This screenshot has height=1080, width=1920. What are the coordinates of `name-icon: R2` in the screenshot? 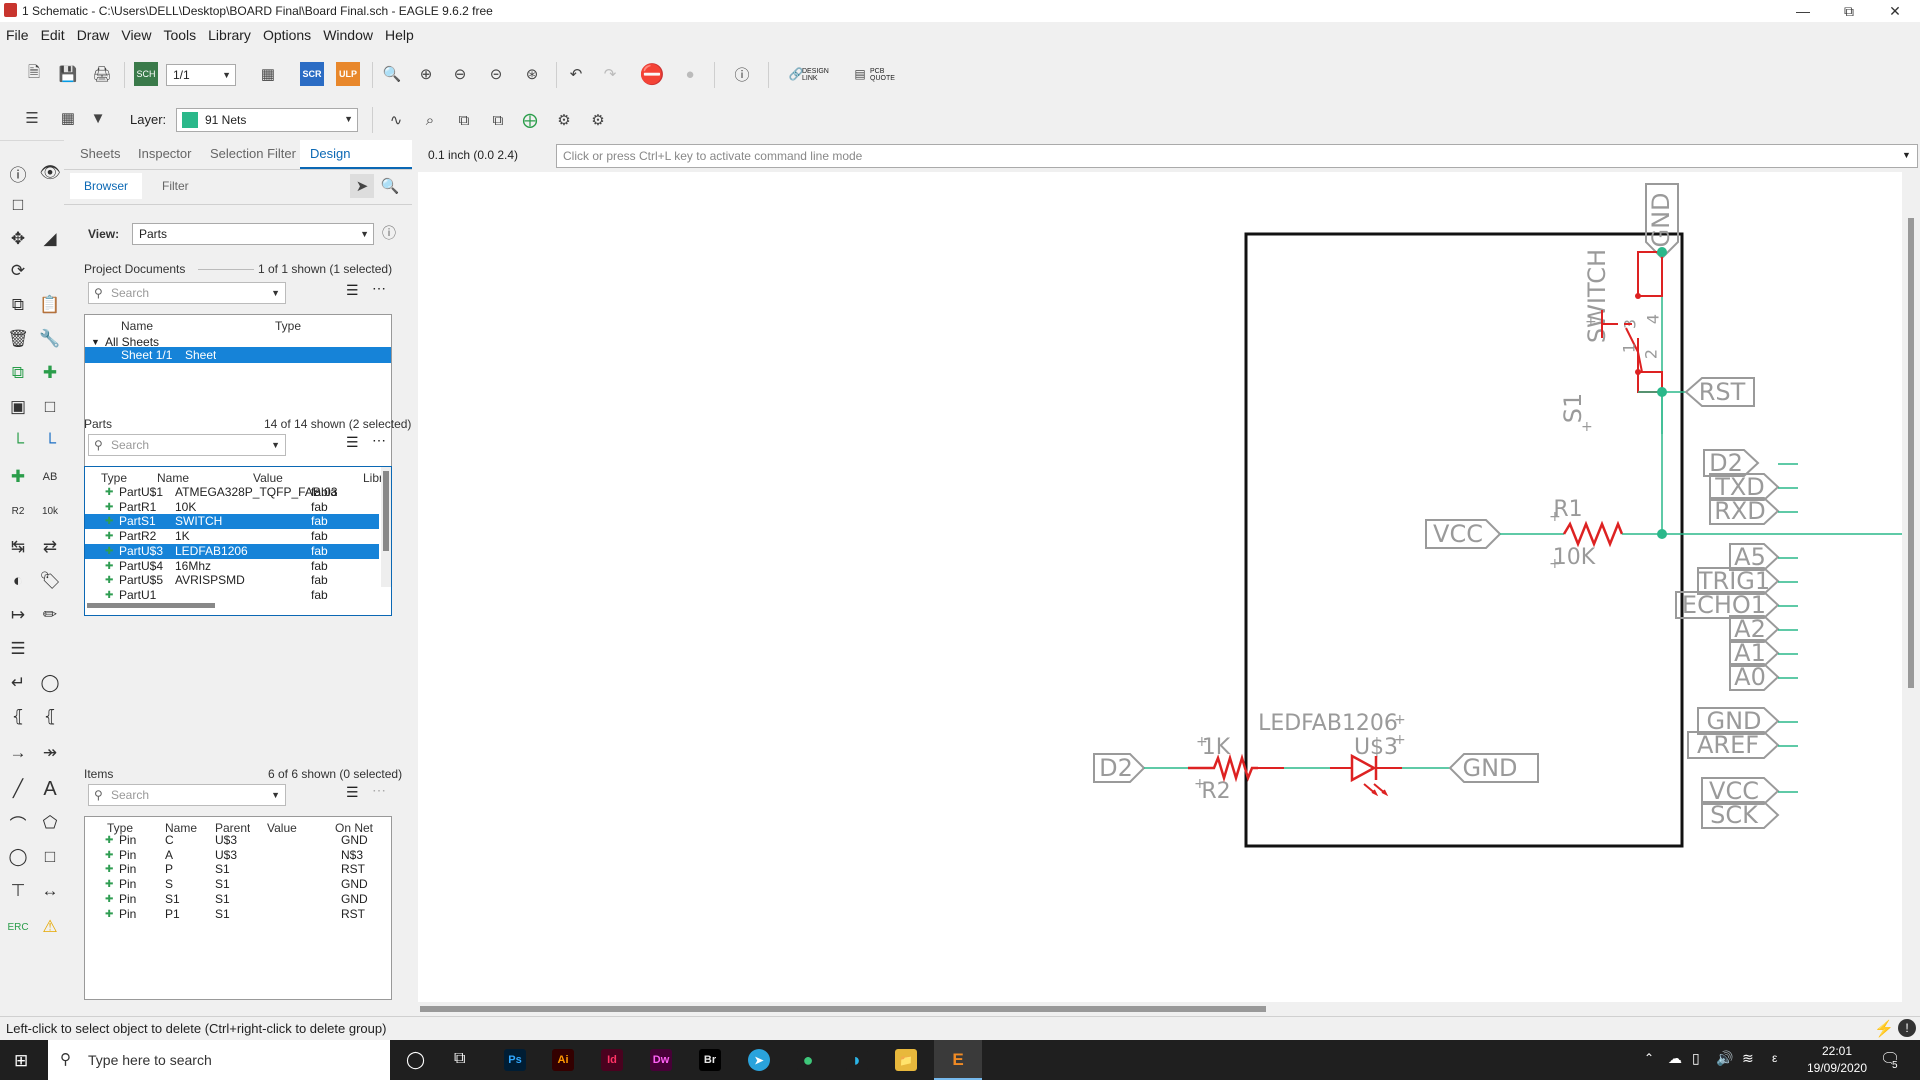 It's located at (18, 511).